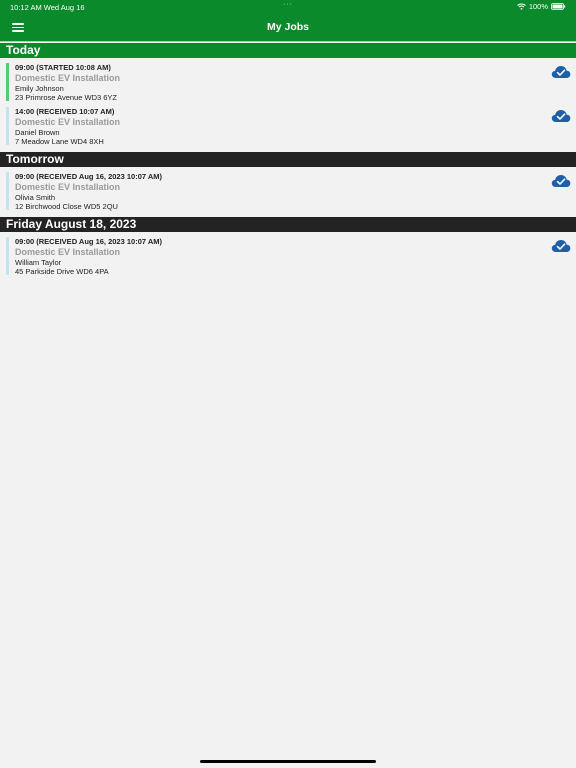 The height and width of the screenshot is (768, 576). Describe the element at coordinates (38, 262) in the screenshot. I see `job-customer-name: William Taylor` at that location.